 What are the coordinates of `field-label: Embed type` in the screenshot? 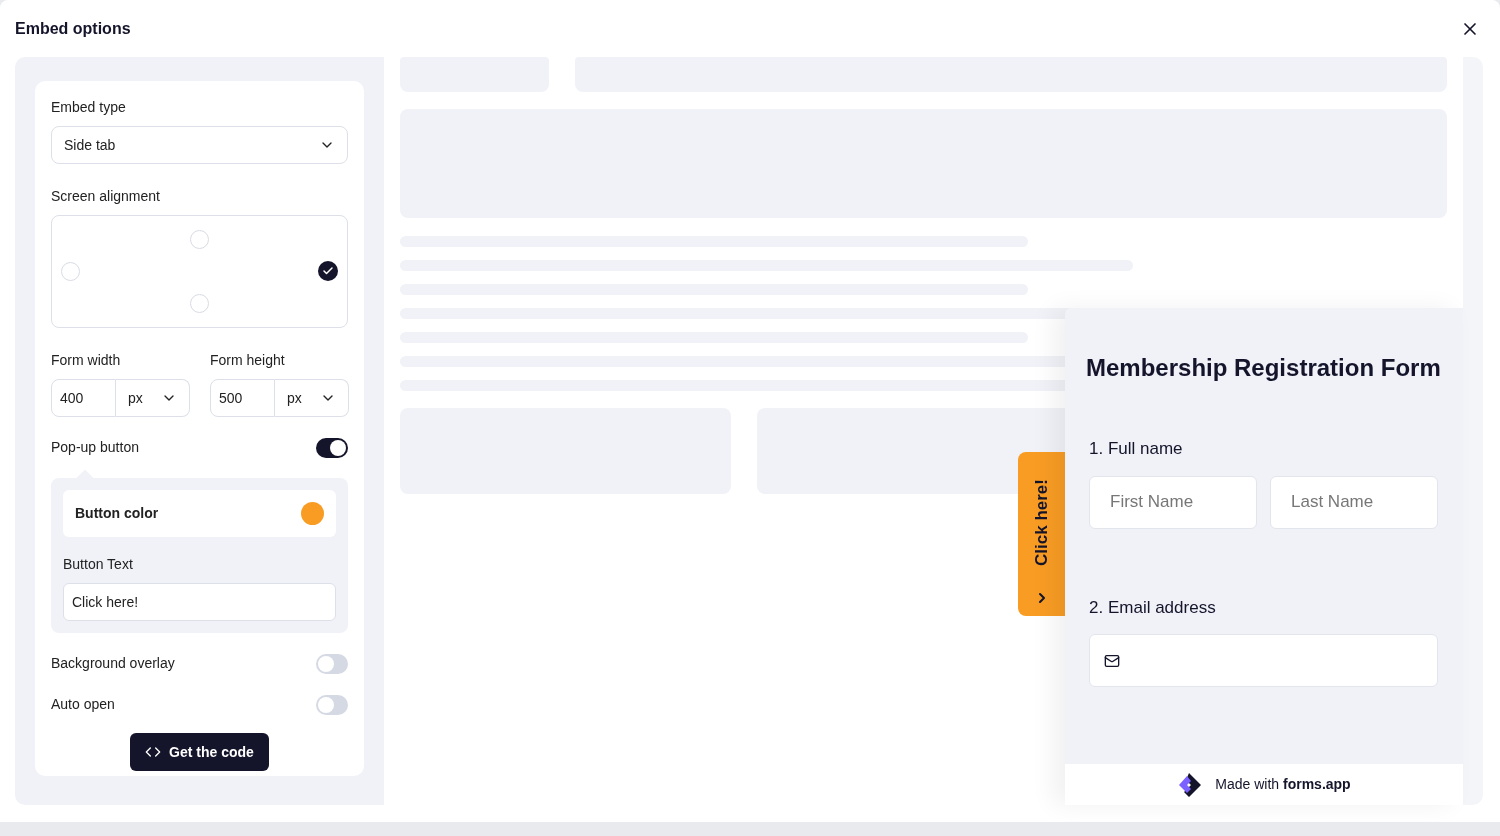 It's located at (89, 107).